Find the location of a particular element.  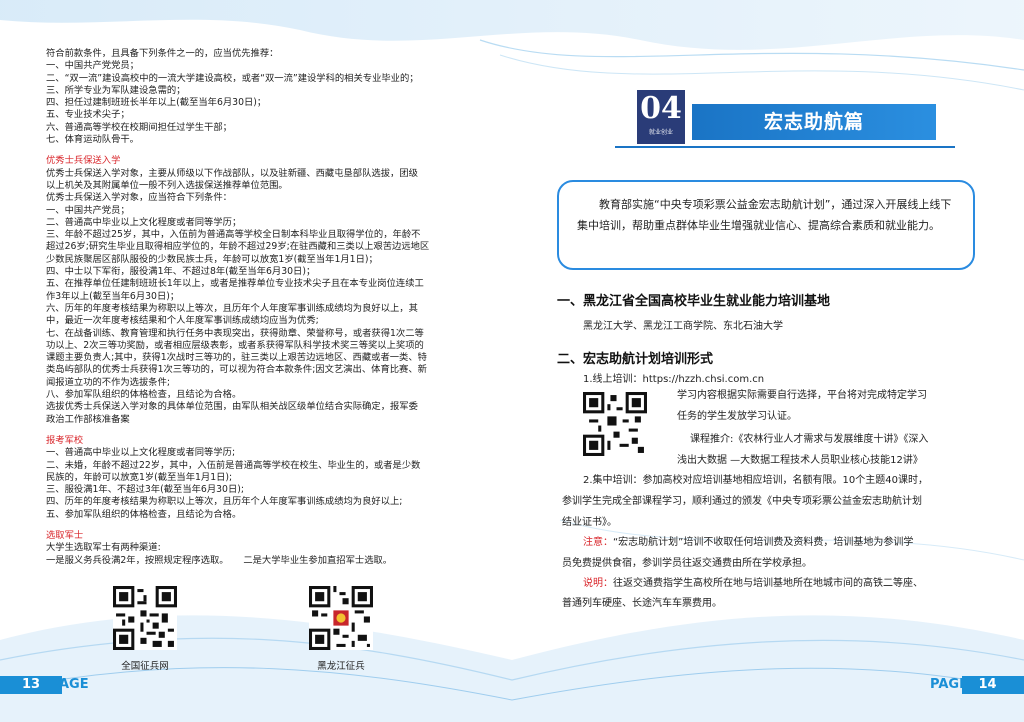

note-text: “宏志助航计划”培训不收取任何培训费及资料费，培训基地为参训学 is located at coordinates (763, 542).